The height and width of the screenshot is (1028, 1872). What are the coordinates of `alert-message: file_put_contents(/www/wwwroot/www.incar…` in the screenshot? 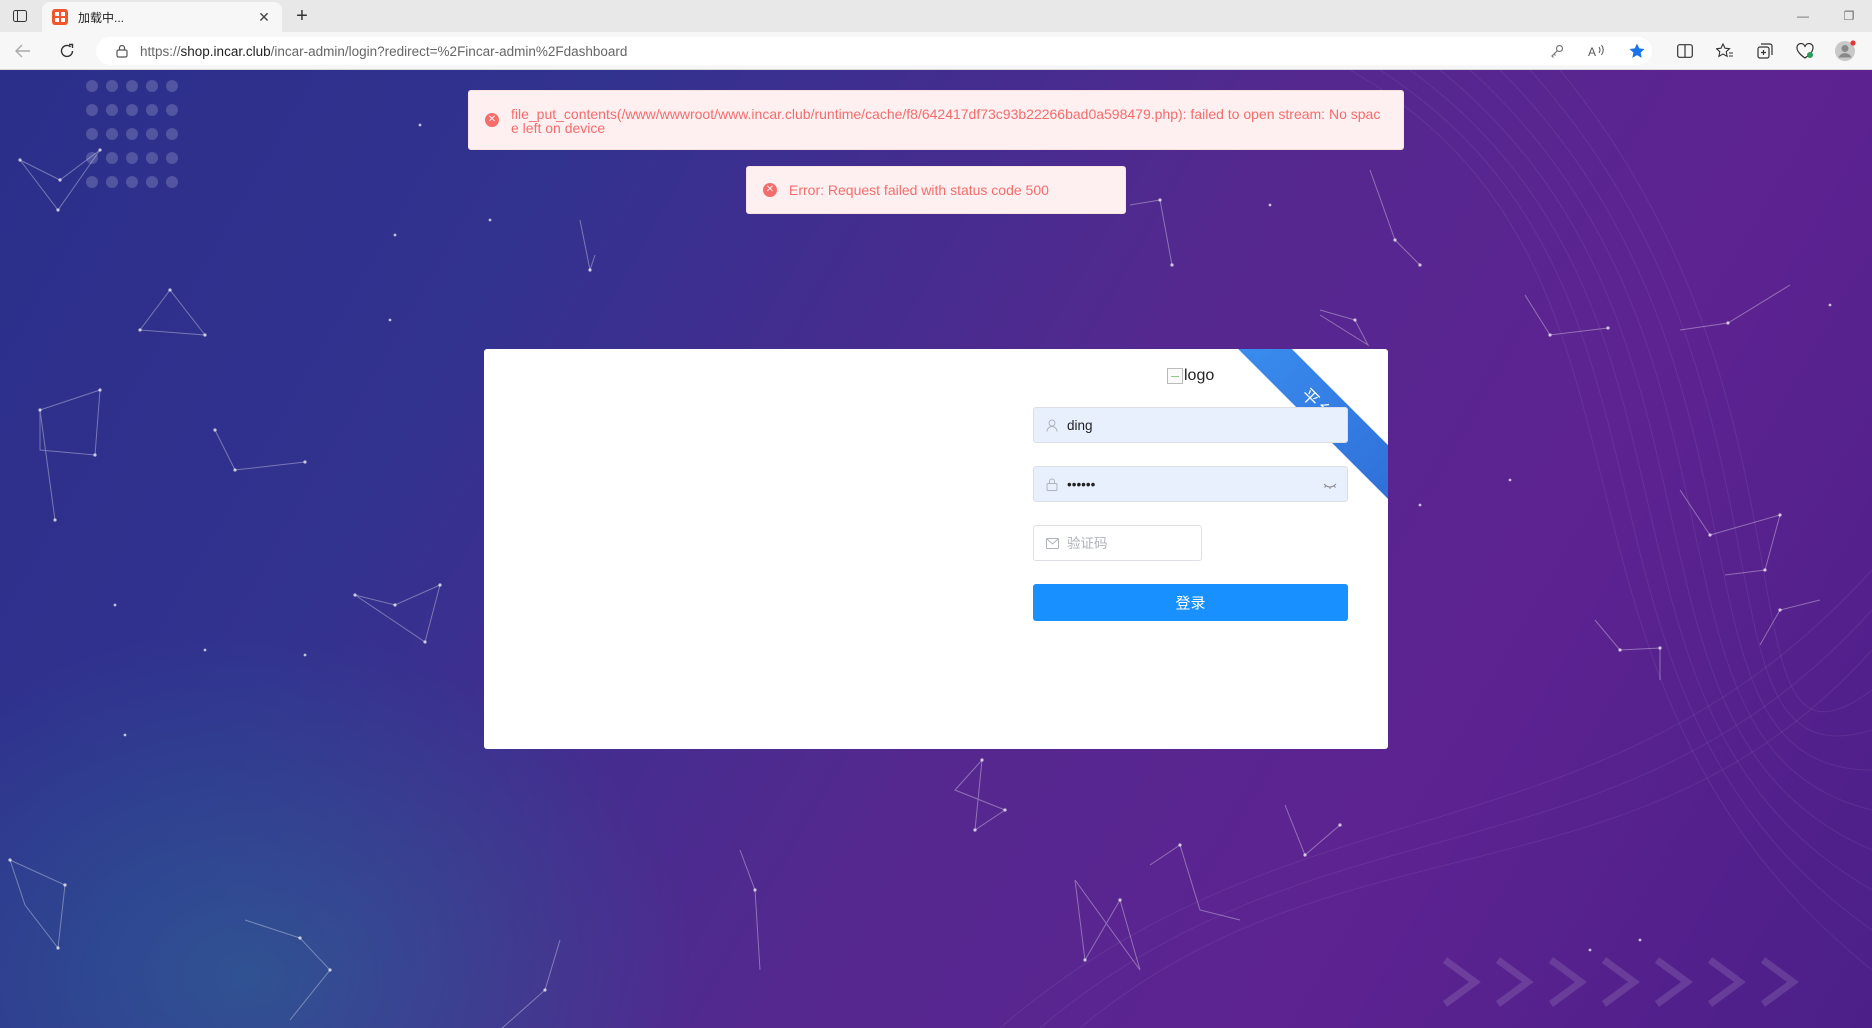 It's located at (946, 121).